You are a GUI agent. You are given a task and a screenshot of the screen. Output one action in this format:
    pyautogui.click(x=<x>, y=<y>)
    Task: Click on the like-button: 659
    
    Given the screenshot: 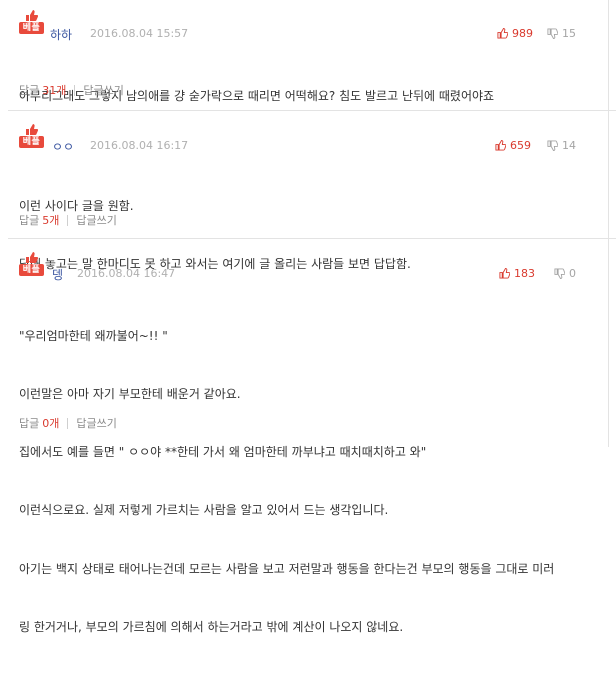 What is the action you would take?
    pyautogui.click(x=513, y=145)
    